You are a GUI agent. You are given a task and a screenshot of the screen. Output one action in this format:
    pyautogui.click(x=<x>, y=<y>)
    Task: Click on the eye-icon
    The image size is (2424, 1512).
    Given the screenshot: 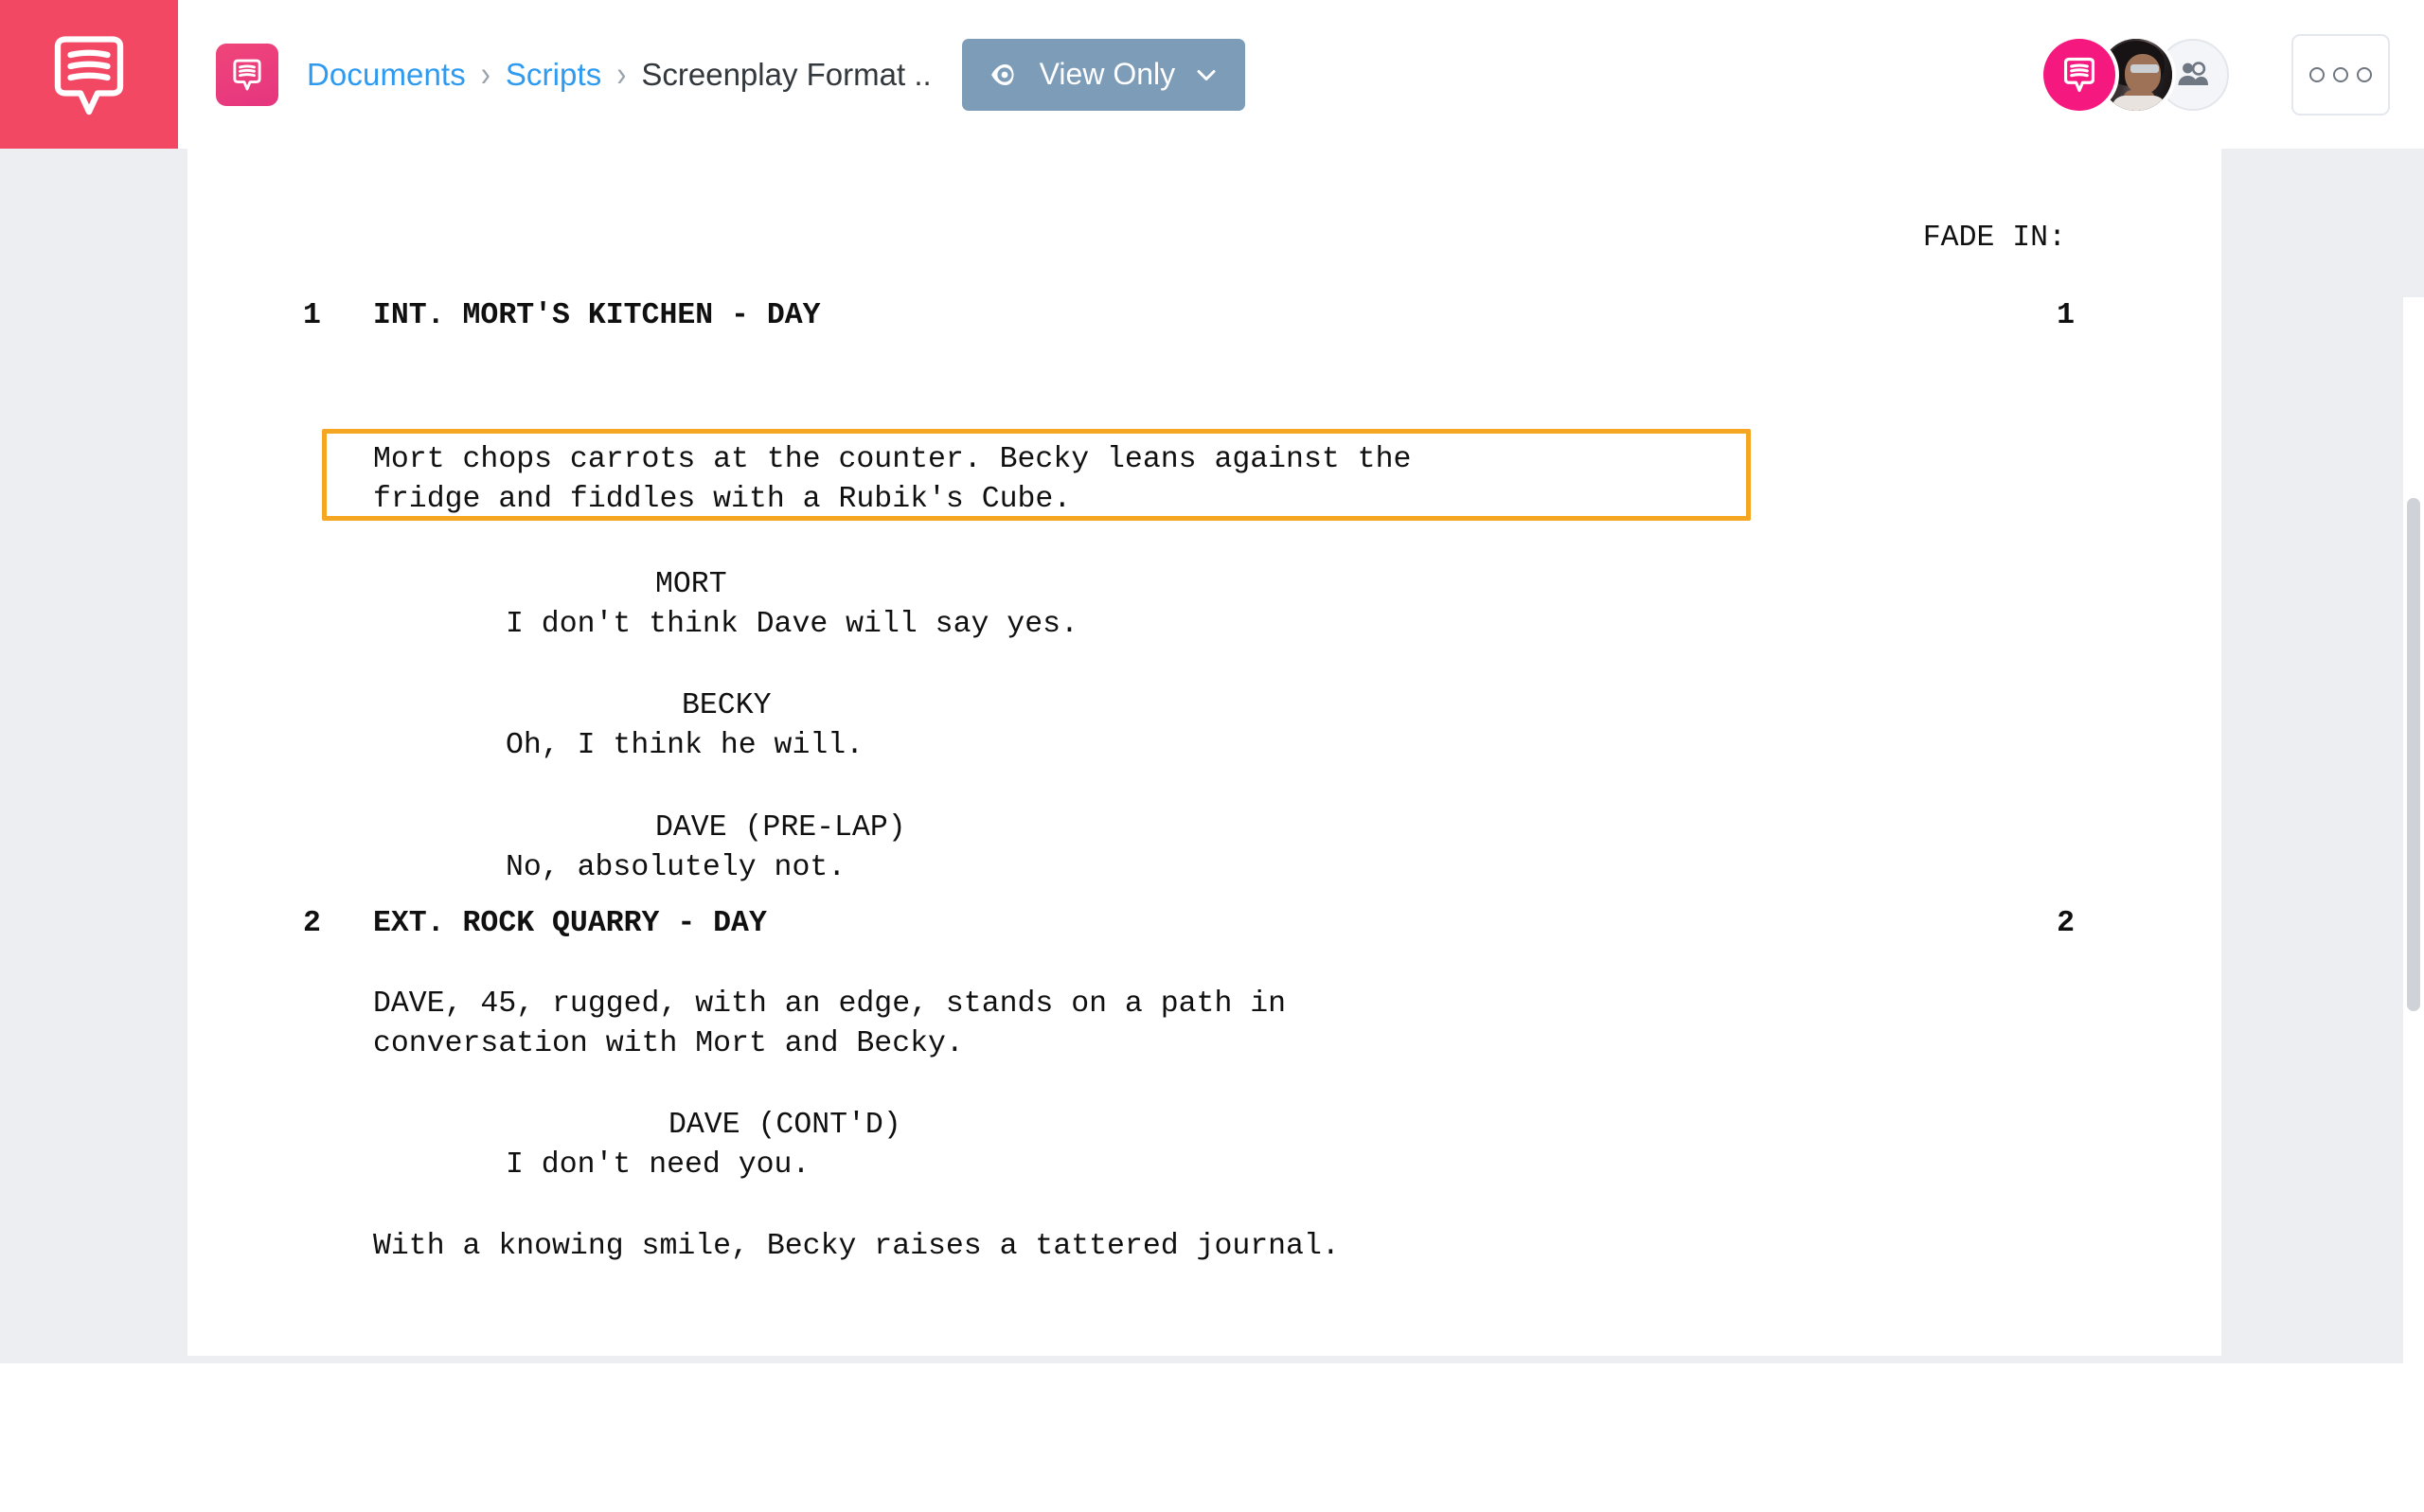 What is the action you would take?
    pyautogui.click(x=1005, y=75)
    